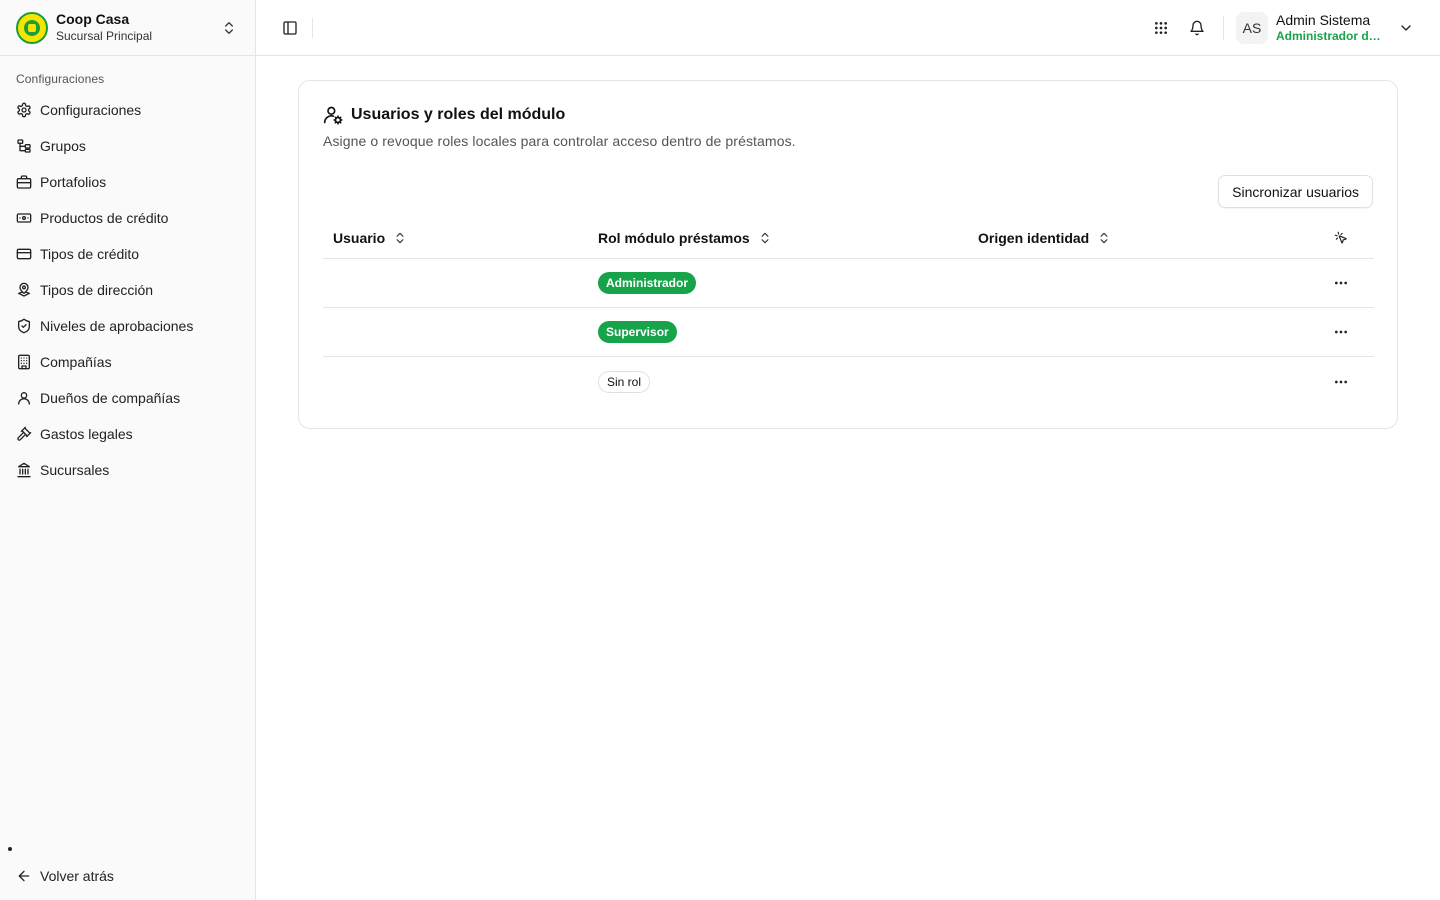 Image resolution: width=1440 pixels, height=900 pixels. Describe the element at coordinates (24, 146) in the screenshot. I see `tree-icon` at that location.